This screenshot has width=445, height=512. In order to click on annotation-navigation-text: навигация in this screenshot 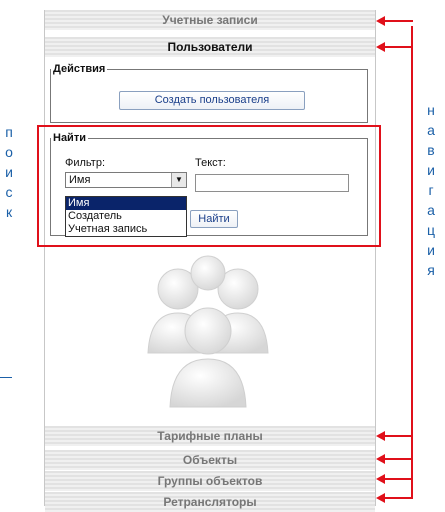, I will do `click(431, 190)`.